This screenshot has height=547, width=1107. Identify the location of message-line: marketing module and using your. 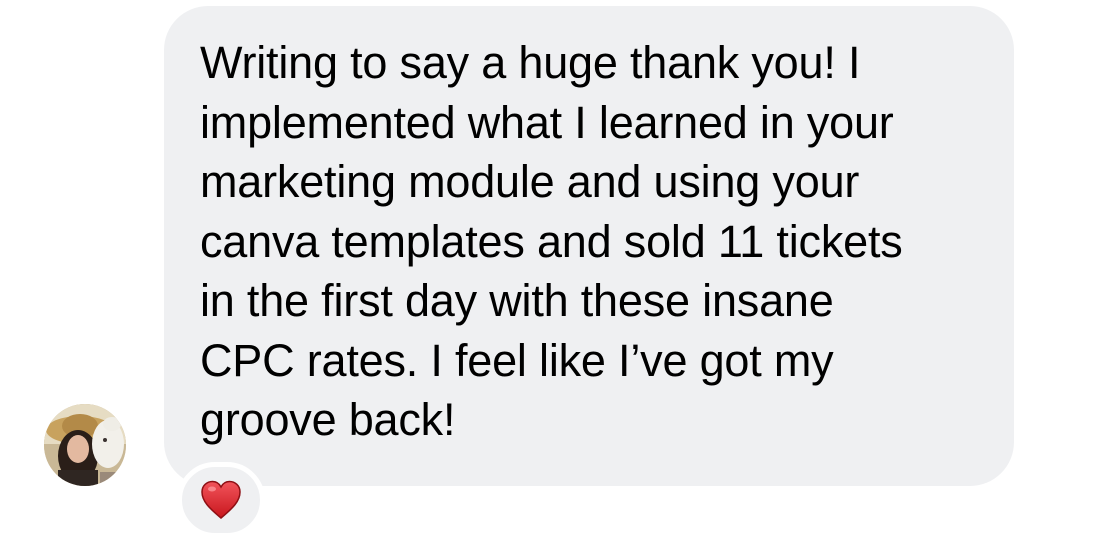
(530, 181).